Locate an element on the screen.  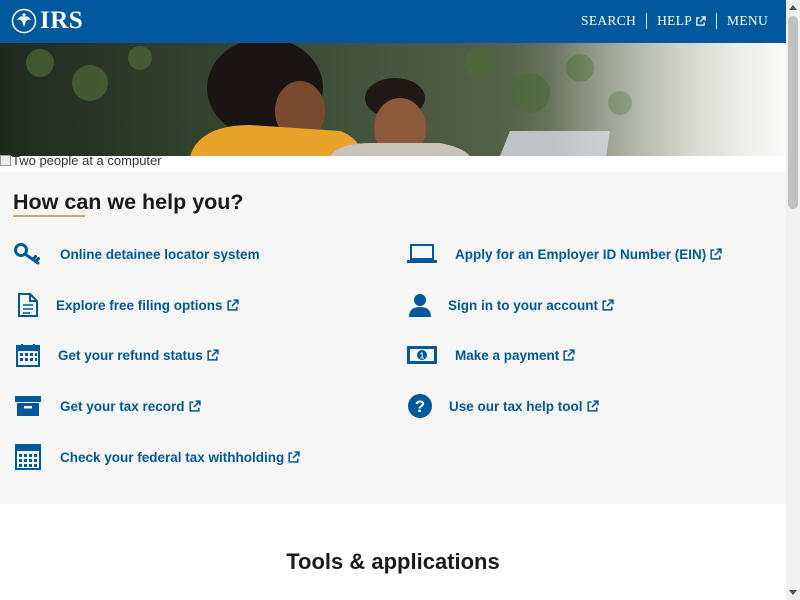
logo-text: IRS is located at coordinates (62, 20).